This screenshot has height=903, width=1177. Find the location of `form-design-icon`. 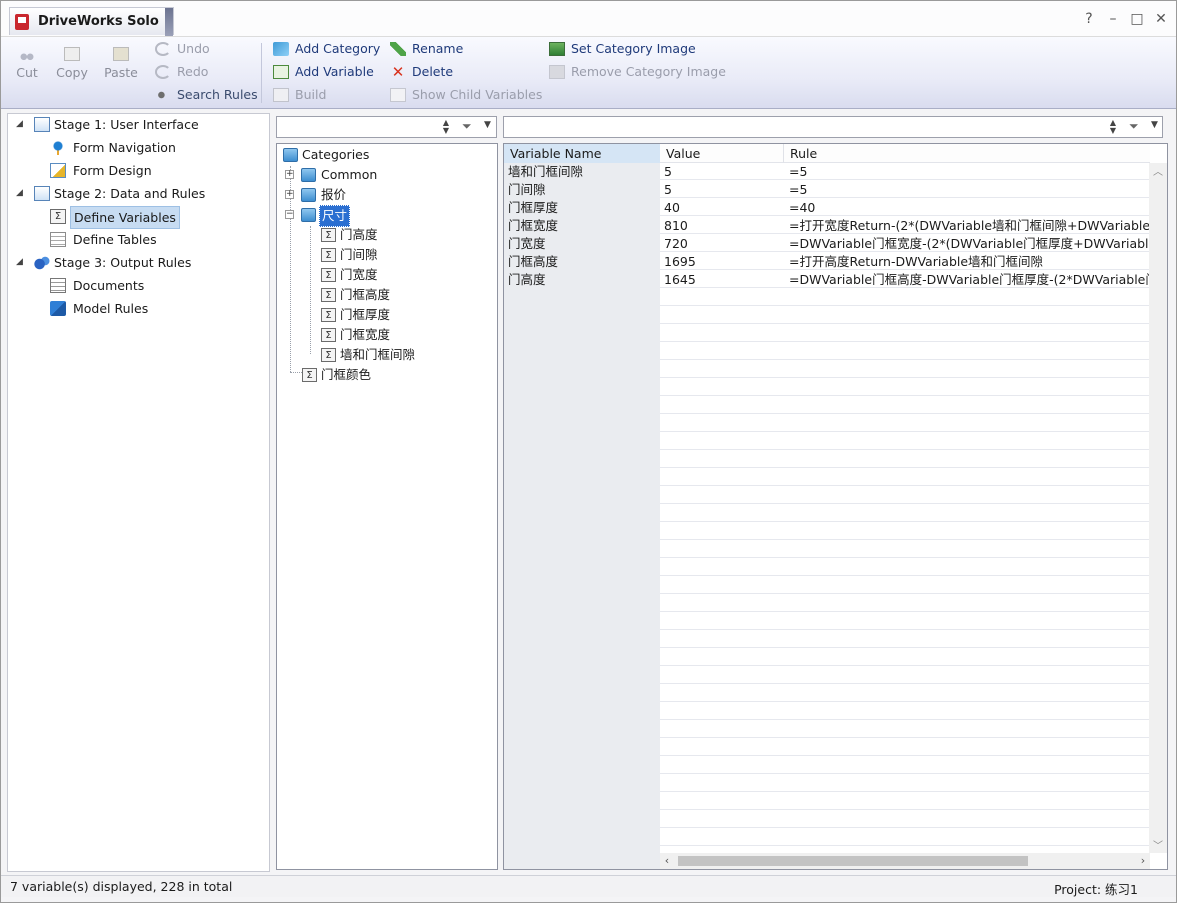

form-design-icon is located at coordinates (58, 170).